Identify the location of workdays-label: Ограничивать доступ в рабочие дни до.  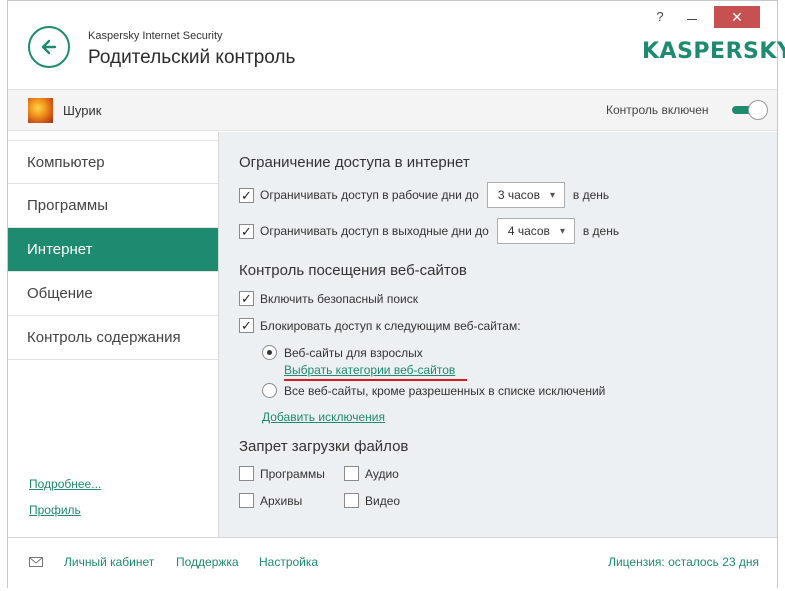
(369, 195).